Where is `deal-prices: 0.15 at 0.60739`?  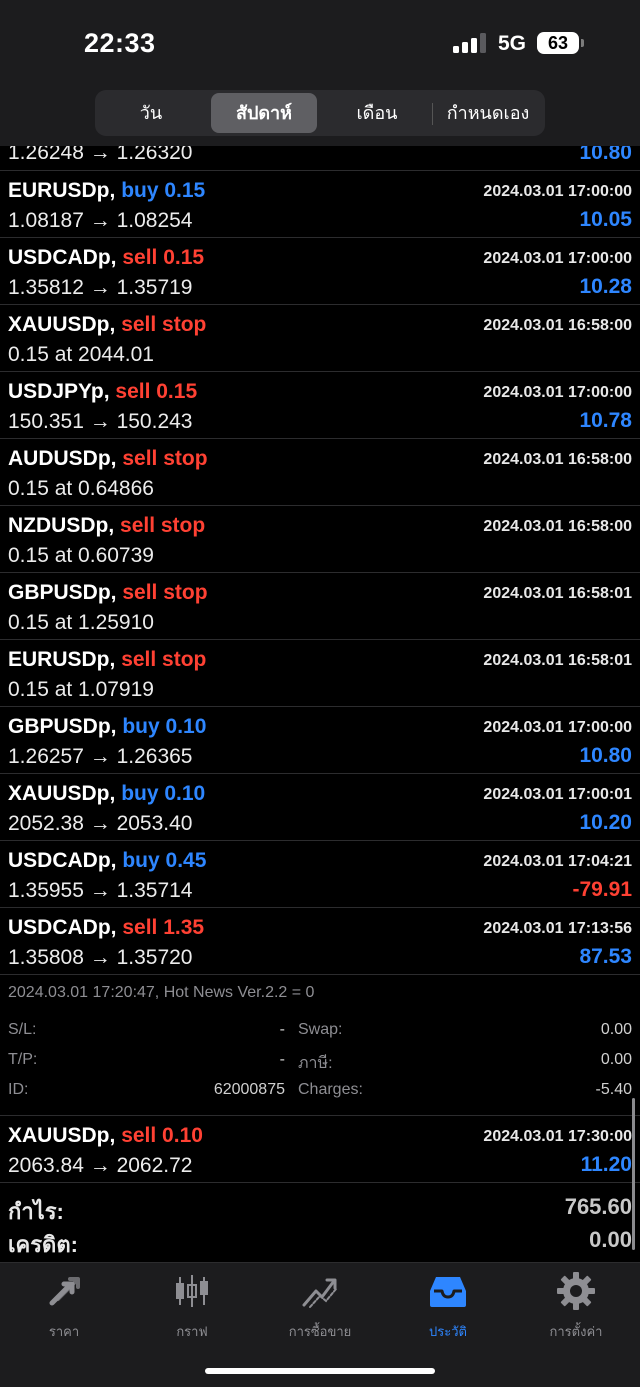 deal-prices: 0.15 at 0.60739 is located at coordinates (81, 555).